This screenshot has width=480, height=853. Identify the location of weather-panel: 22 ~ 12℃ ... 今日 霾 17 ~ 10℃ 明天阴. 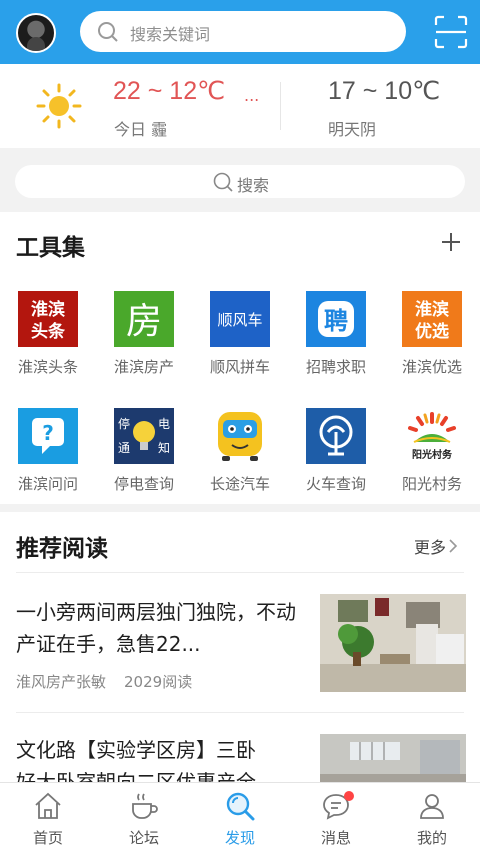
(240, 106).